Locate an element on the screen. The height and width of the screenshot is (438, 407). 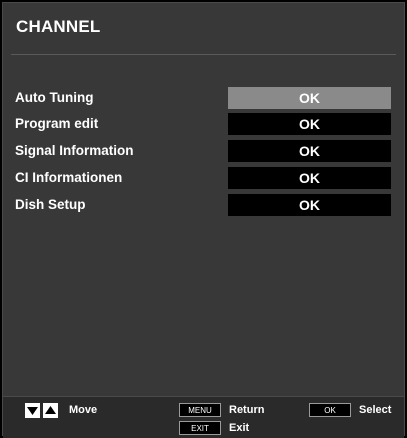
exit-key: EXIT is located at coordinates (200, 428).